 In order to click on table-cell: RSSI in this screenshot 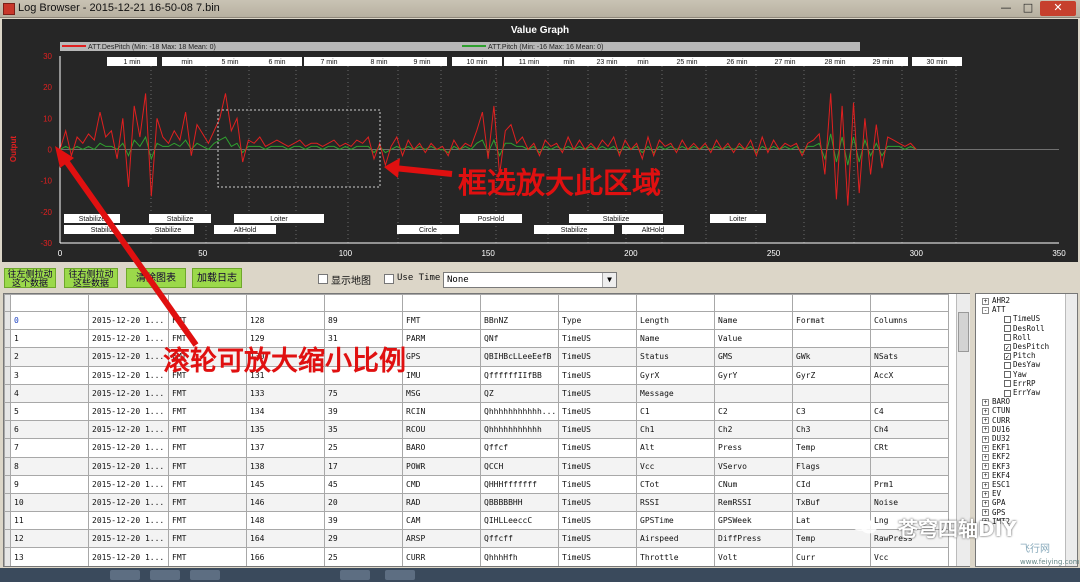, I will do `click(675, 502)`.